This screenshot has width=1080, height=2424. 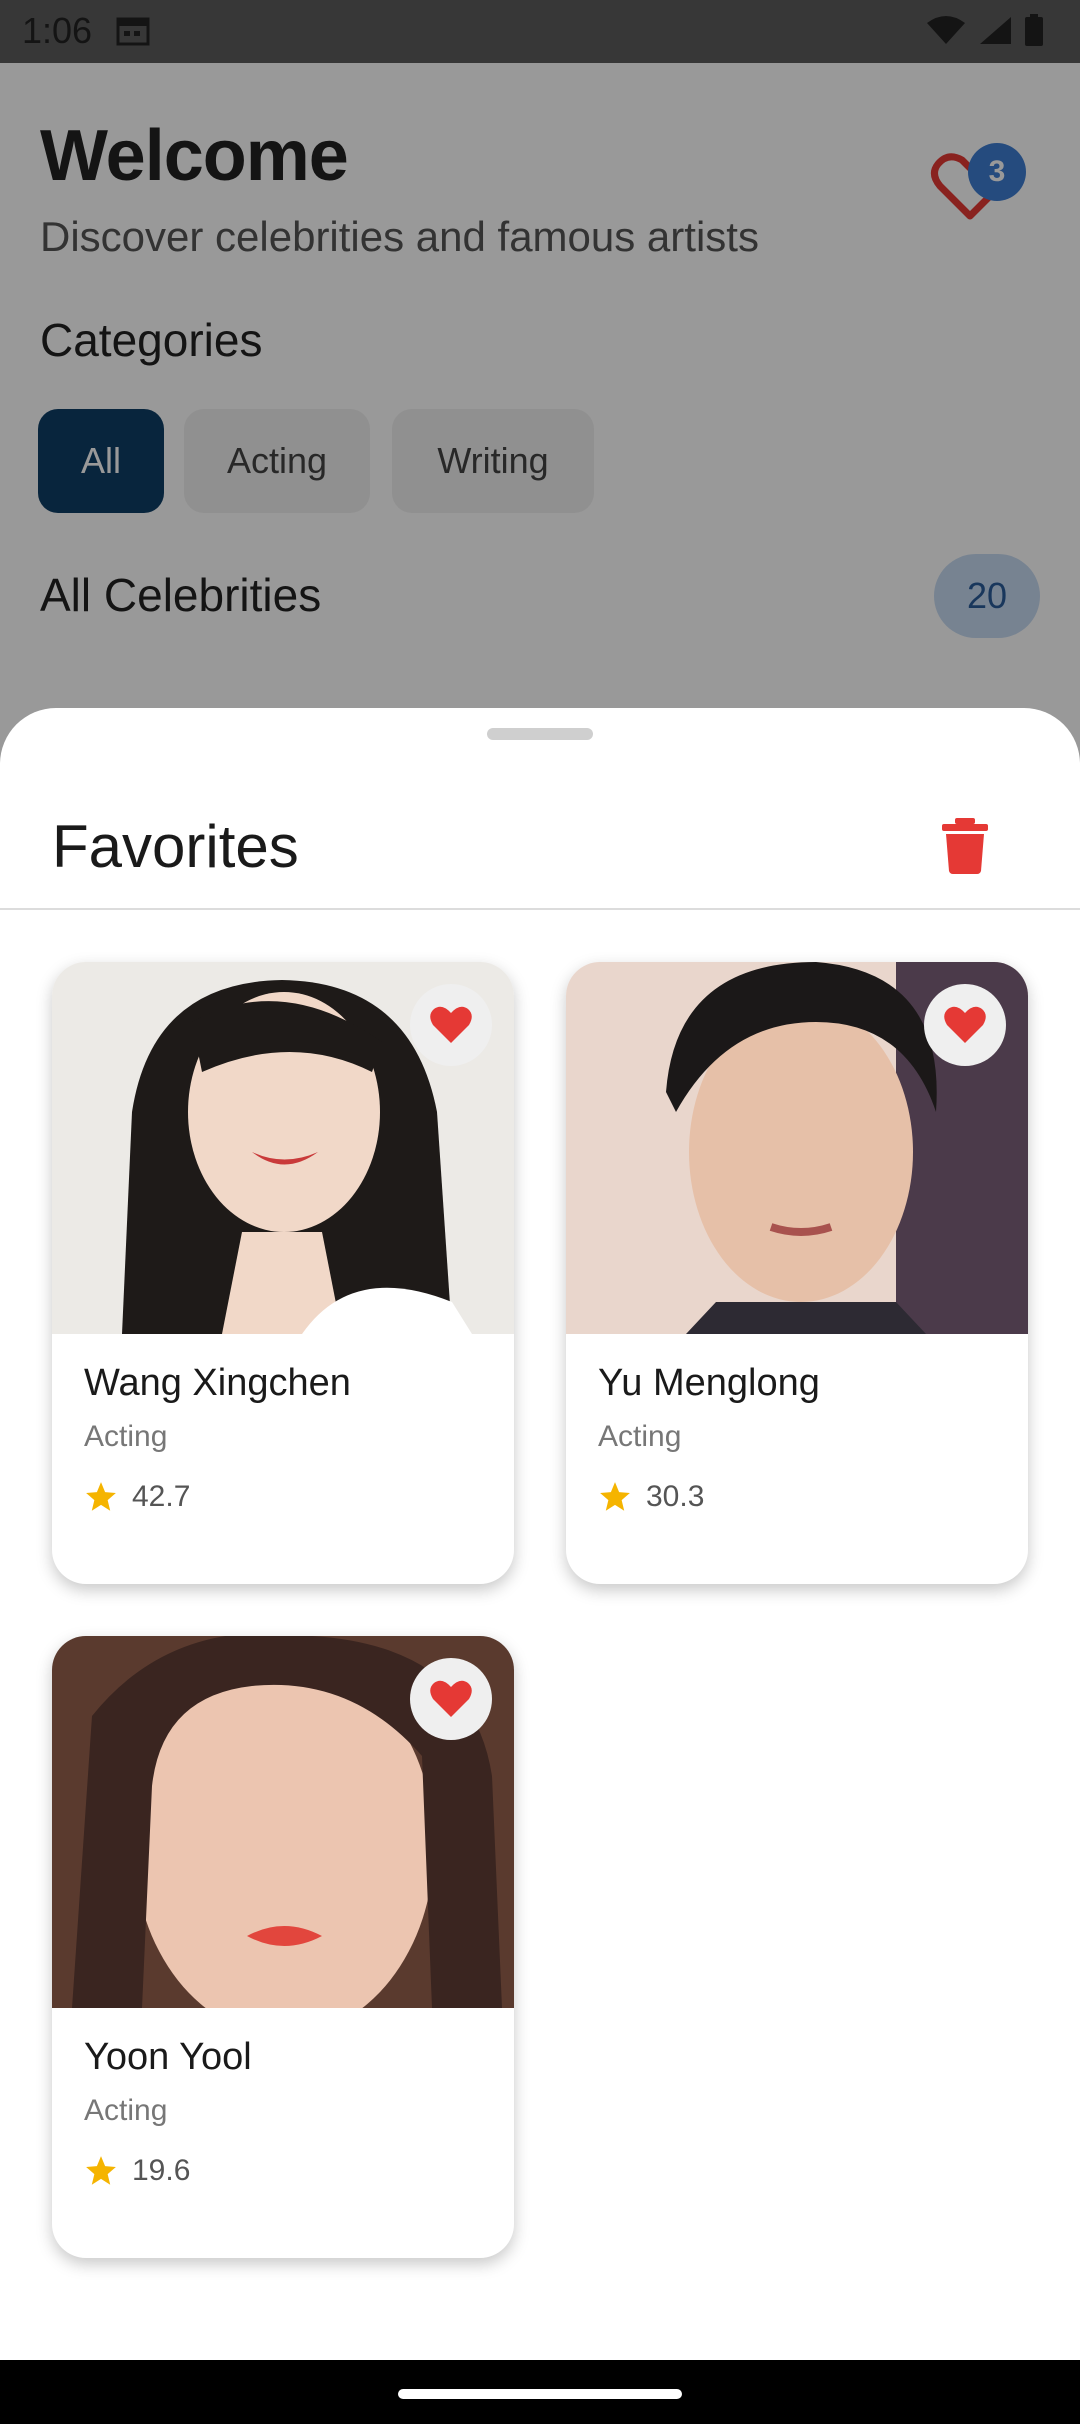 What do you see at coordinates (540, 734) in the screenshot?
I see `sheet-drag-handle` at bounding box center [540, 734].